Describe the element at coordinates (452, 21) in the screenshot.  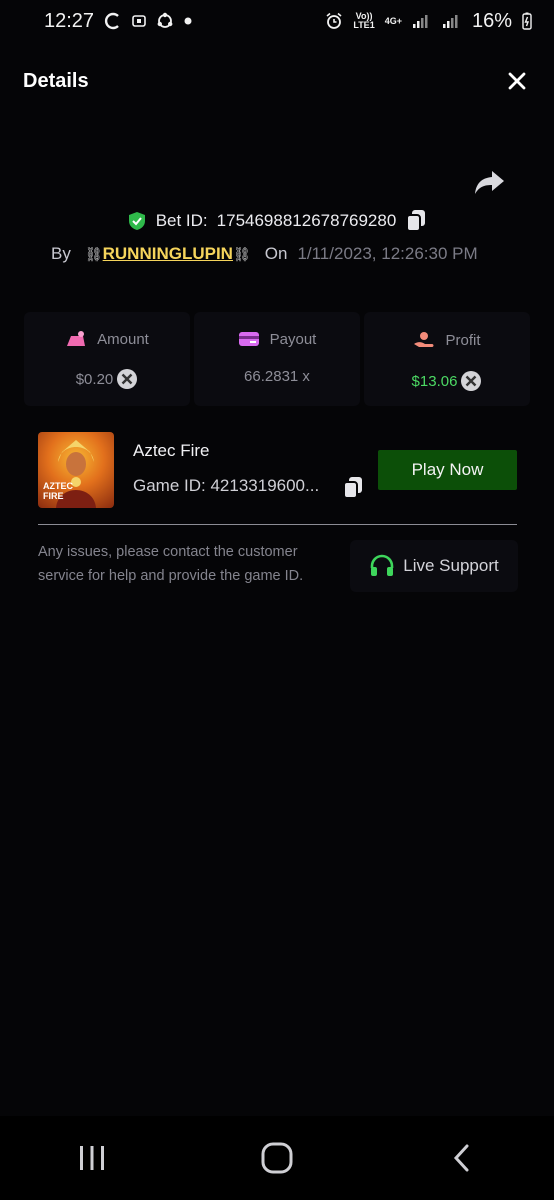
I see `signal-2-icon` at that location.